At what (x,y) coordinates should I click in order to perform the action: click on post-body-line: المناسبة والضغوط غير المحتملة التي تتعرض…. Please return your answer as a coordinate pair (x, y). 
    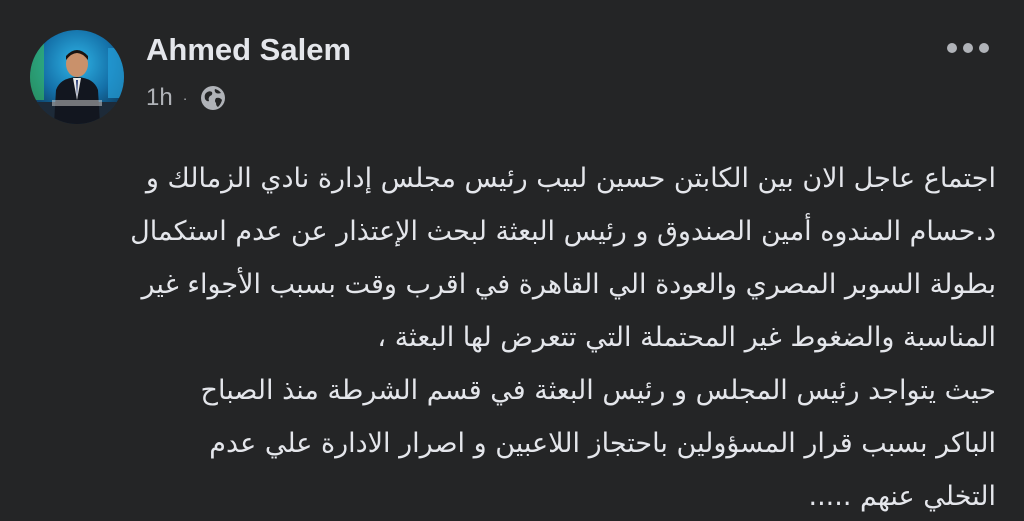
    Looking at the image, I should click on (686, 337).